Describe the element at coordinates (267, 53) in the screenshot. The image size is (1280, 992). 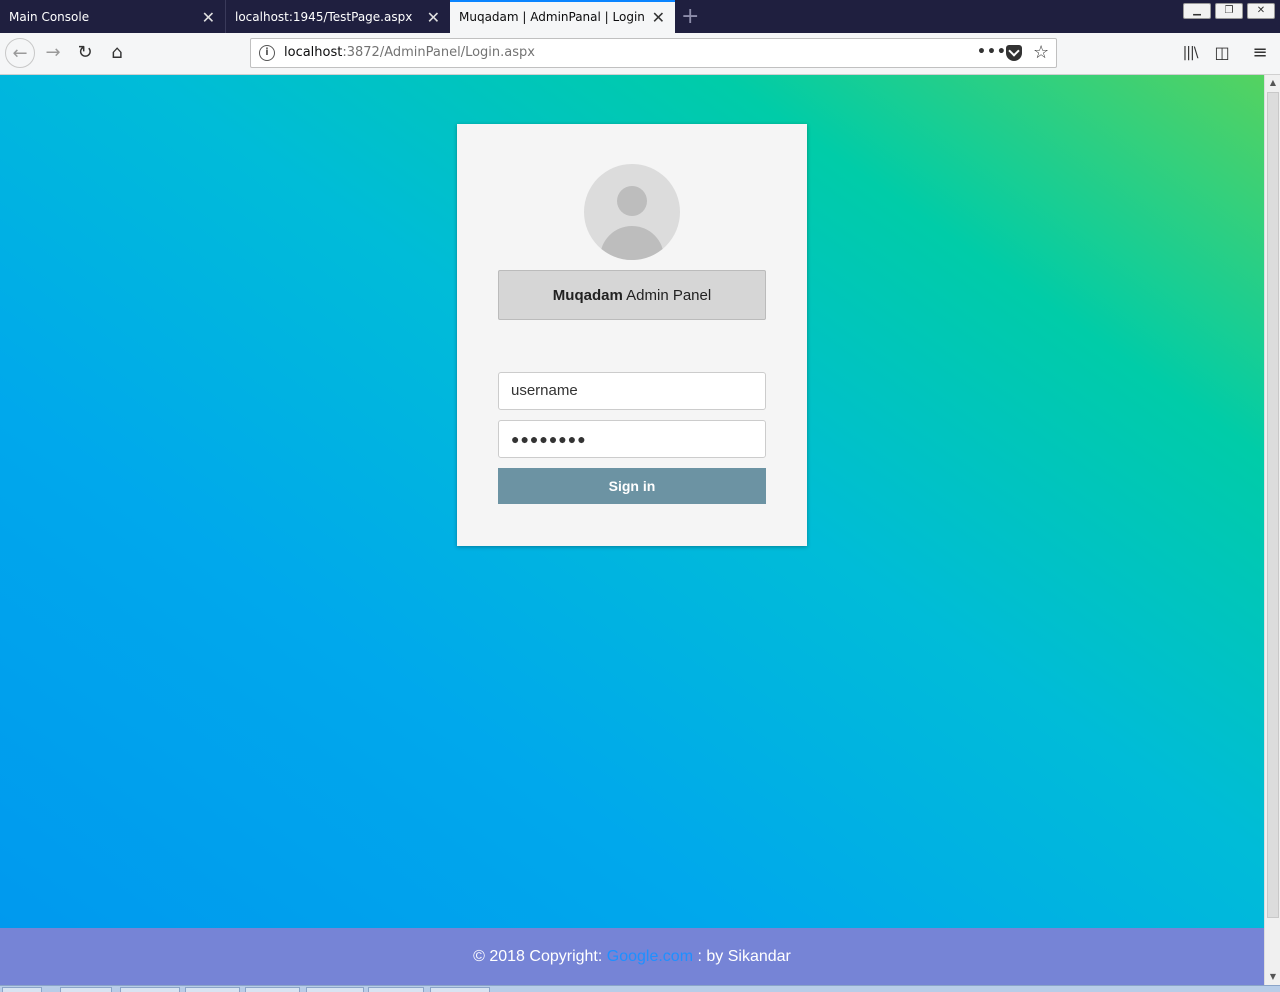
I see `info-icon: i` at that location.